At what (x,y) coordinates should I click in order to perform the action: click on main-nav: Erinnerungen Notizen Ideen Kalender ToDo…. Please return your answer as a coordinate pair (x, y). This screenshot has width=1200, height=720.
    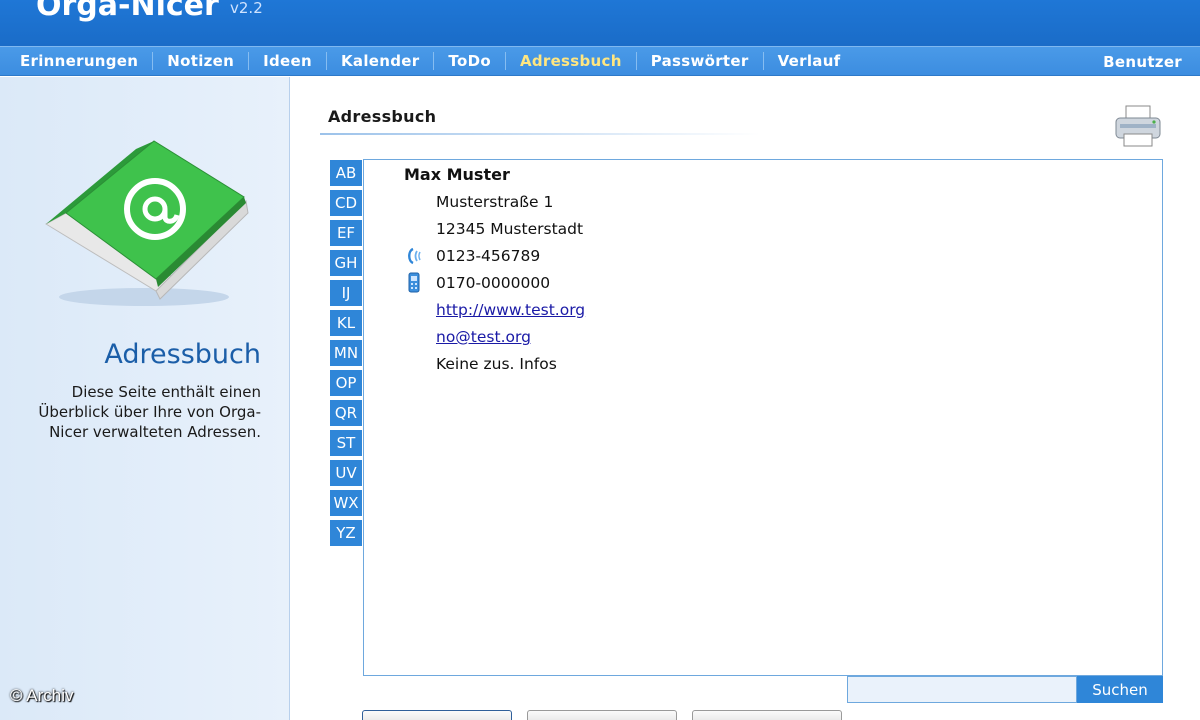
    Looking at the image, I should click on (600, 61).